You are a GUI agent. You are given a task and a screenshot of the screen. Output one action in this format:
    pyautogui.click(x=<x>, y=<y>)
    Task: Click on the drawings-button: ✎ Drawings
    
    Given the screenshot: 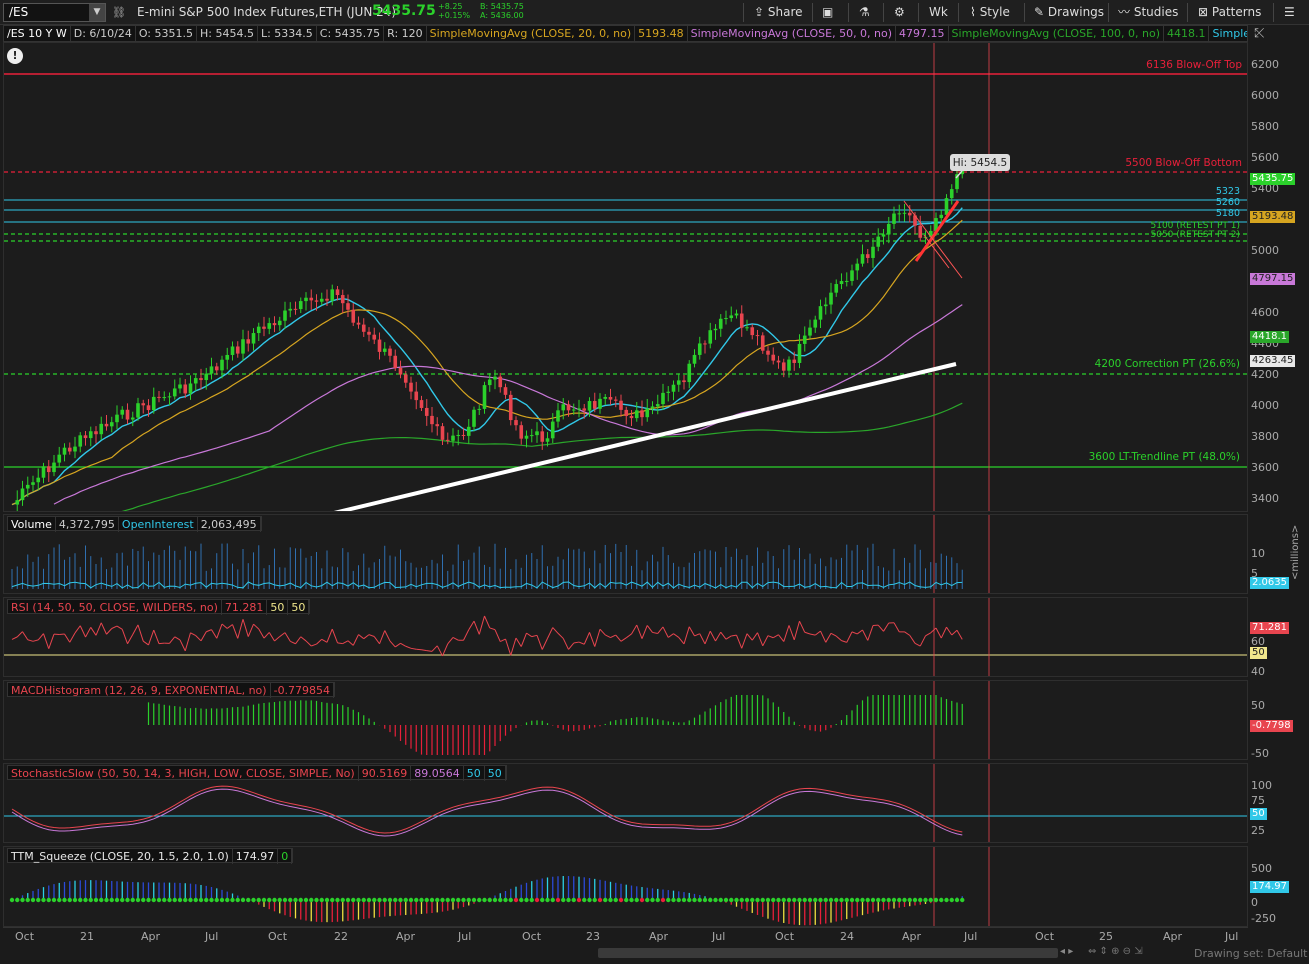 What is the action you would take?
    pyautogui.click(x=1069, y=12)
    